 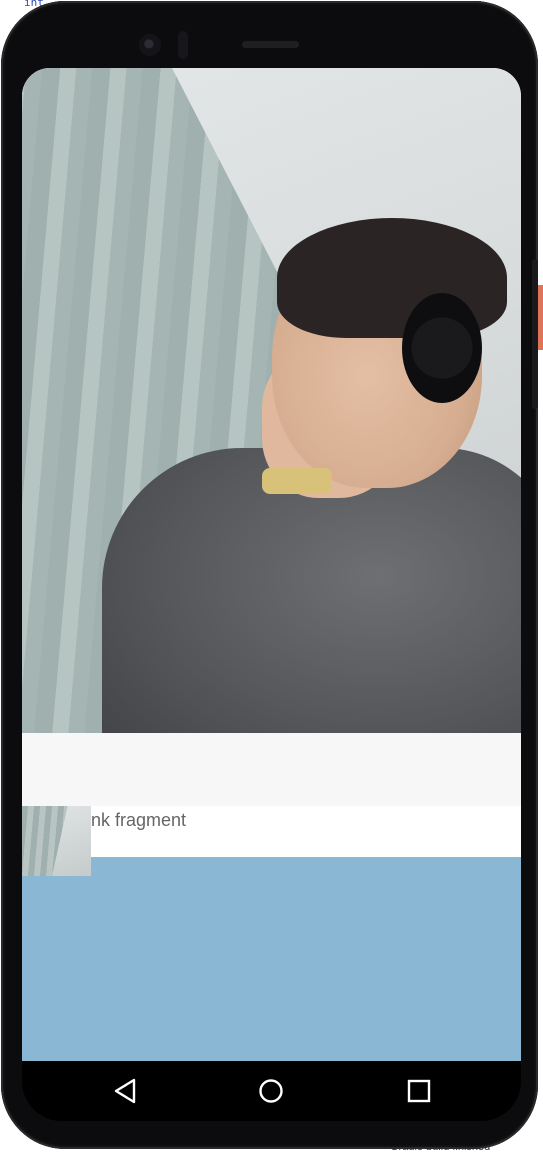 I want to click on back-icon, so click(x=125, y=1091).